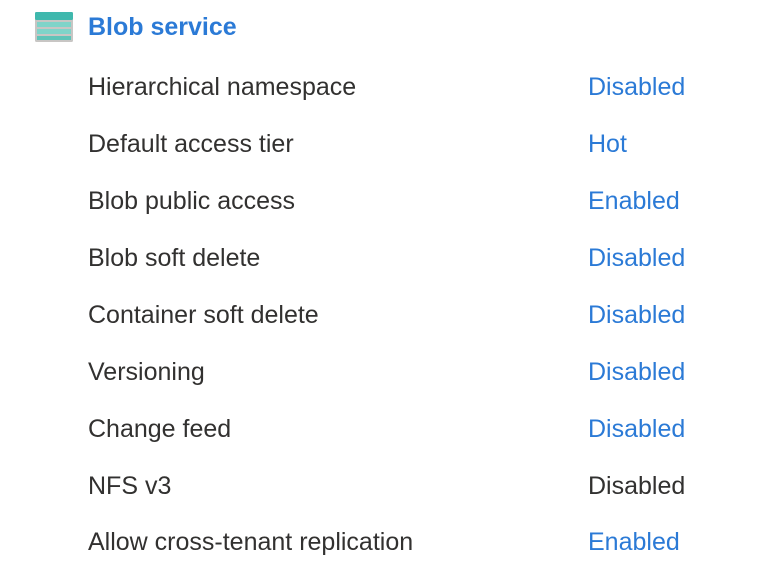  I want to click on property-row-allow-cross-tenant-replication: Allow cross-tenant replication Enabled, so click(408, 542).